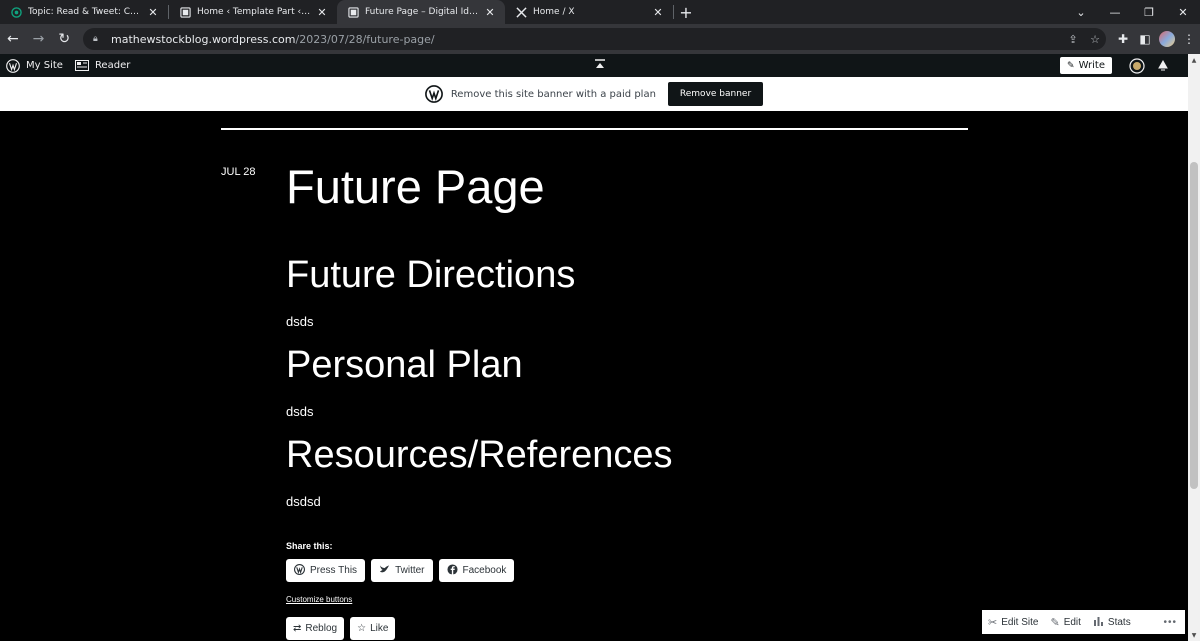  Describe the element at coordinates (1194, 635) in the screenshot. I see `scroll-down-icon: ▼` at that location.